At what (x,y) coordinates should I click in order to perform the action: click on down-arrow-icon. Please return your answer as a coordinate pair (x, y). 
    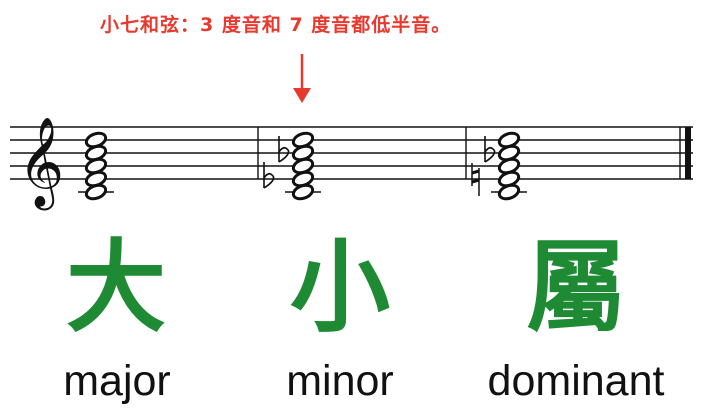
    Looking at the image, I should click on (302, 78).